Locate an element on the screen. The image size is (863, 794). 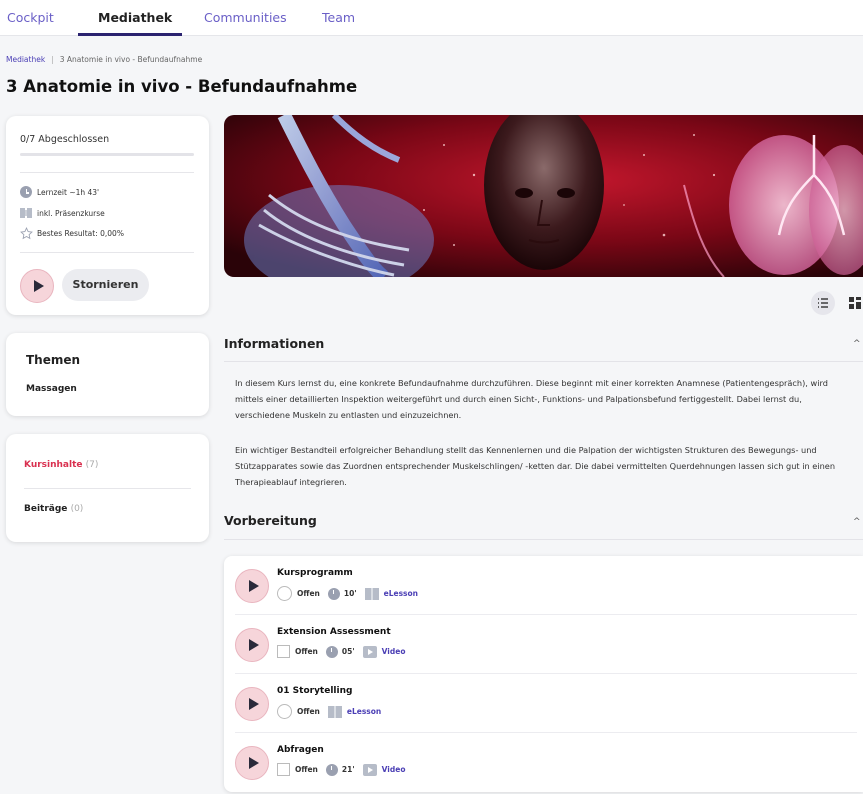
page-title: 3 Anatomie in vivo - Befundaufnahme is located at coordinates (182, 86).